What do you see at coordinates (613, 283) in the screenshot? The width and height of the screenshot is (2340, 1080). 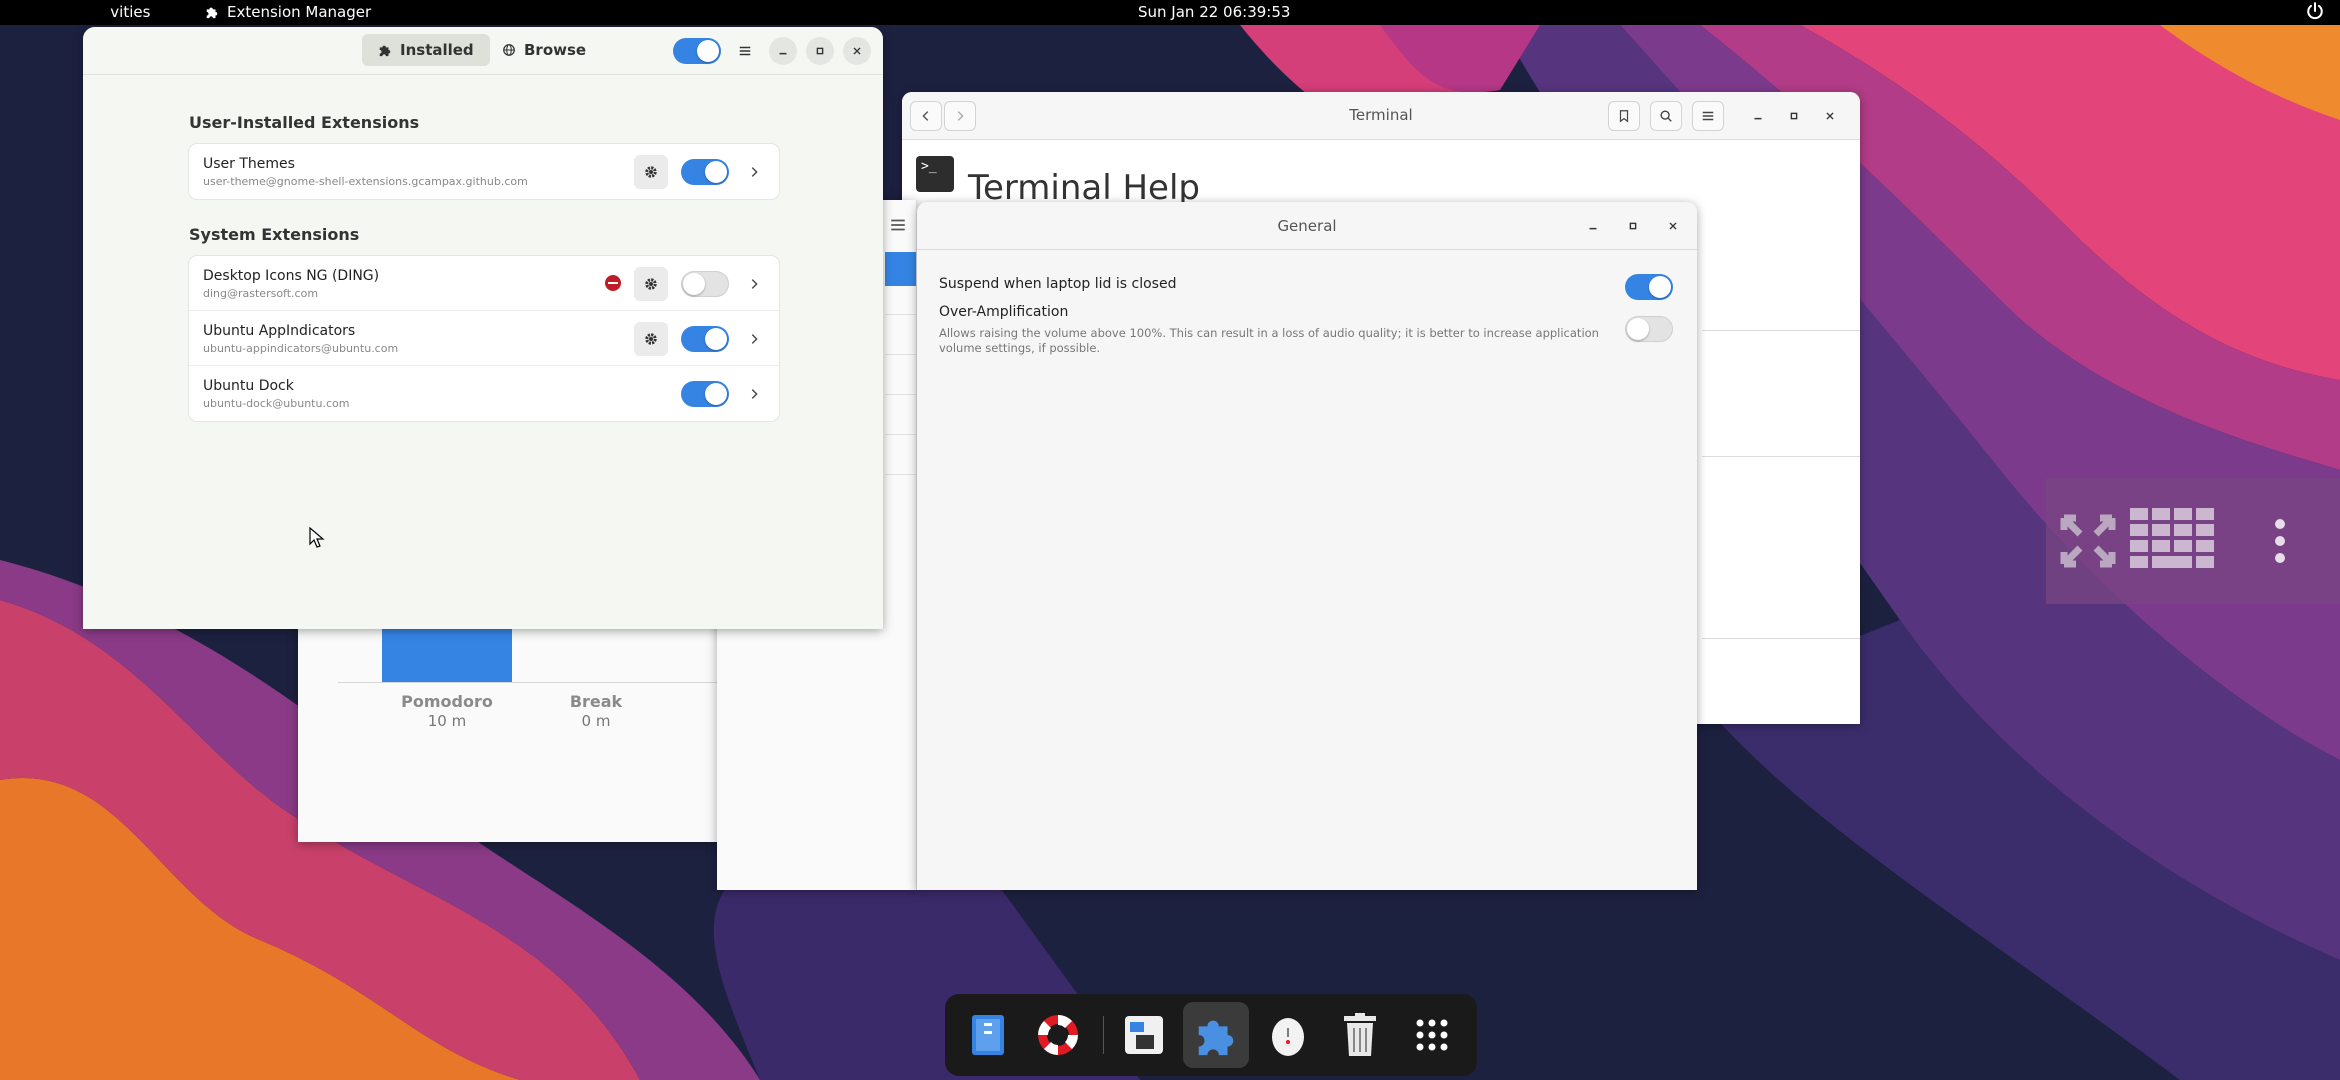 I see `error-icon` at bounding box center [613, 283].